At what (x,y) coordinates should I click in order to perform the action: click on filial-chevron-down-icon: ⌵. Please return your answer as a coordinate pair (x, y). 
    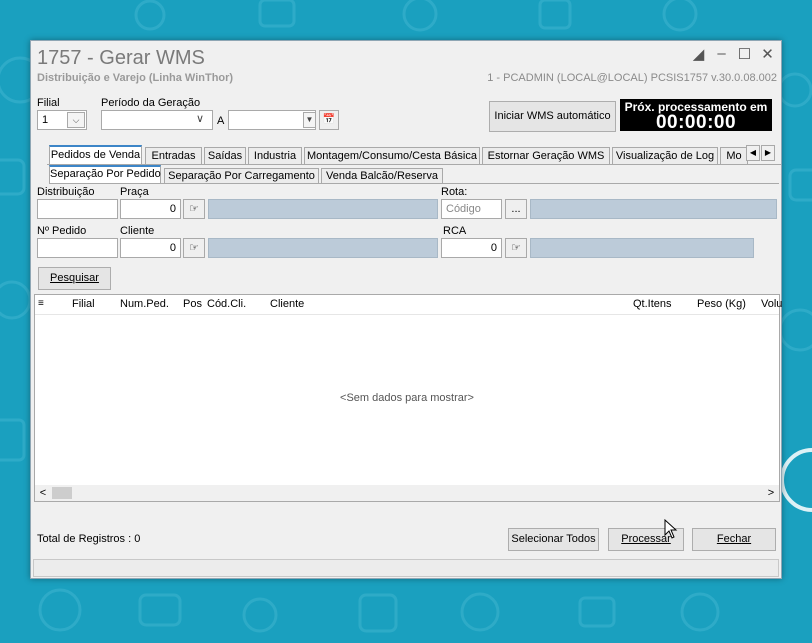
    Looking at the image, I should click on (76, 120).